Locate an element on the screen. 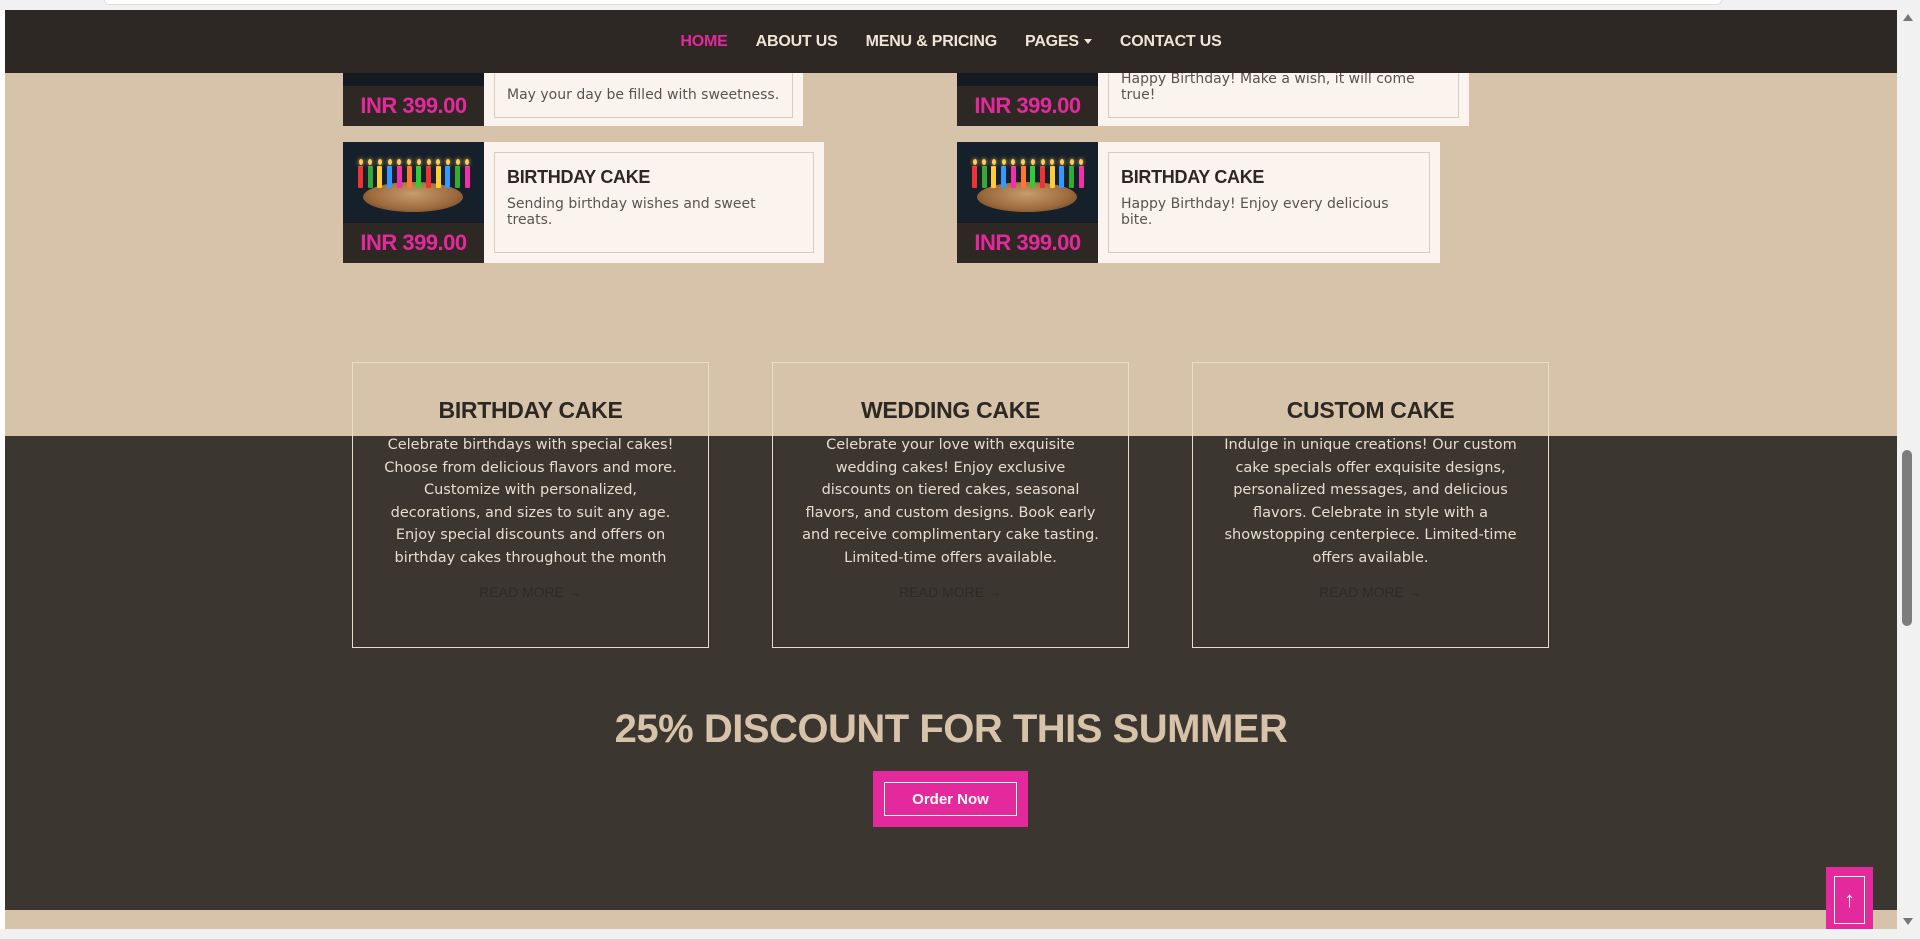 This screenshot has height=939, width=1920. arrow-up-icon: ↑ is located at coordinates (1849, 900).